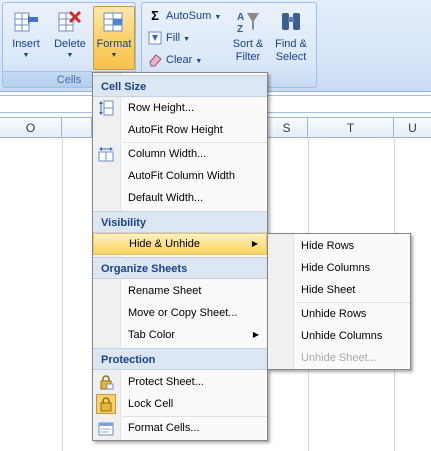  What do you see at coordinates (180, 335) in the screenshot?
I see `tab-color-item: Tab Color ▶` at bounding box center [180, 335].